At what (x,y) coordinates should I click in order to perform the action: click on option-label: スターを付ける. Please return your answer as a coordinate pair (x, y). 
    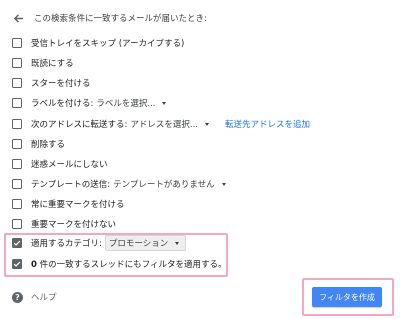
    Looking at the image, I should click on (61, 84).